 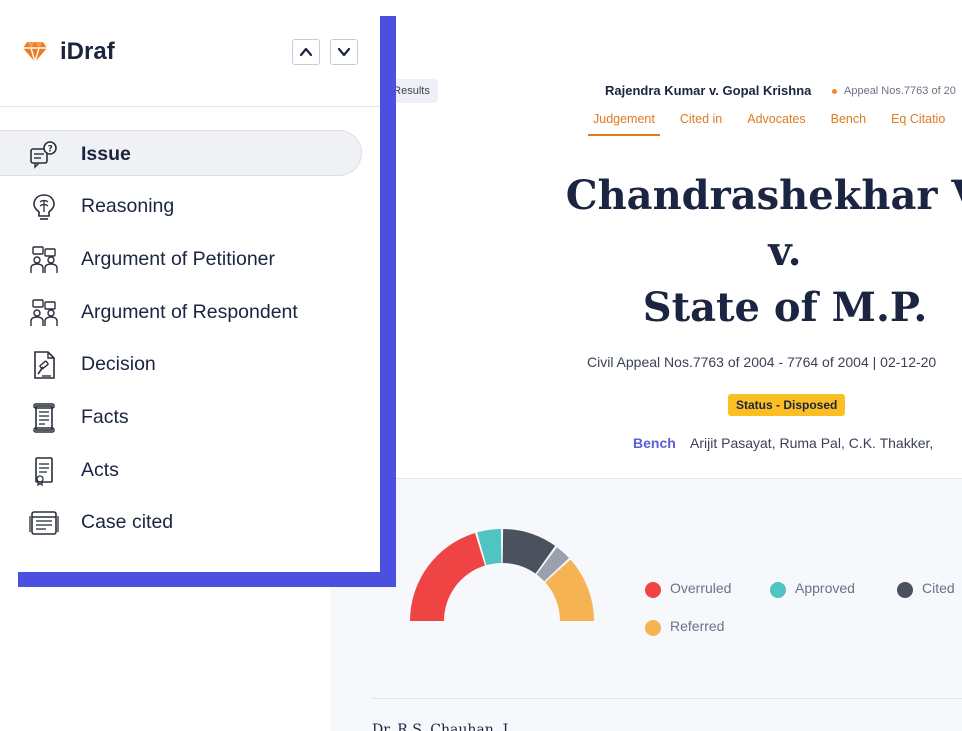 What do you see at coordinates (787, 405) in the screenshot?
I see `status-badge: Status - Disposed` at bounding box center [787, 405].